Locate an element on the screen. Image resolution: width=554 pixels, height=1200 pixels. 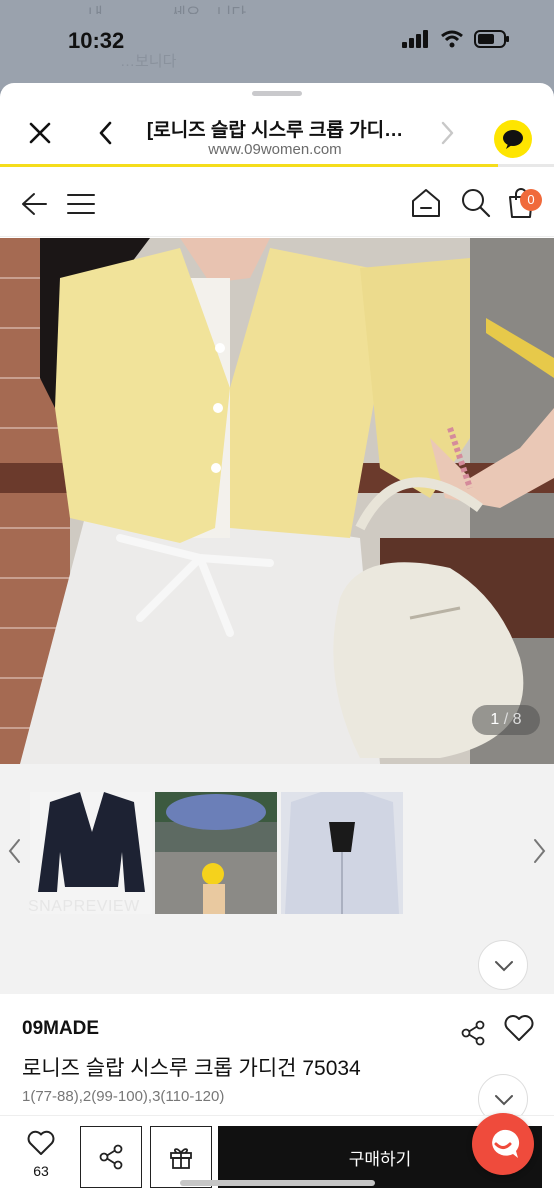
chevron-down-icon is located at coordinates (504, 966).